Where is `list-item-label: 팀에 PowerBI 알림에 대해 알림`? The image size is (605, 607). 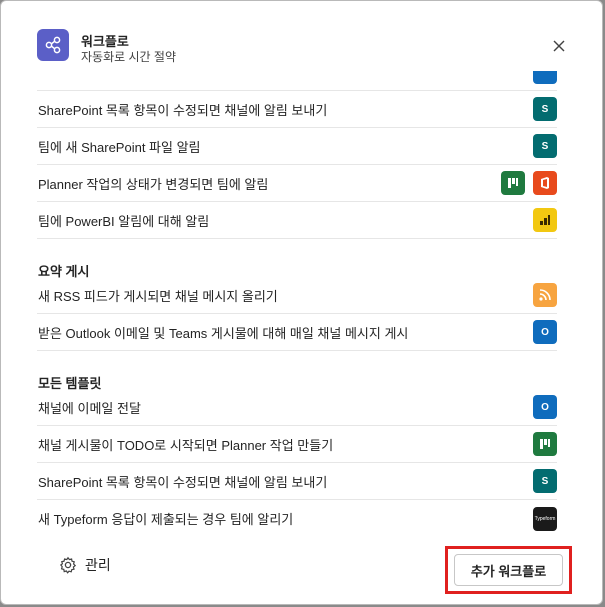
list-item-label: 팀에 PowerBI 알림에 대해 알림 is located at coordinates (124, 221).